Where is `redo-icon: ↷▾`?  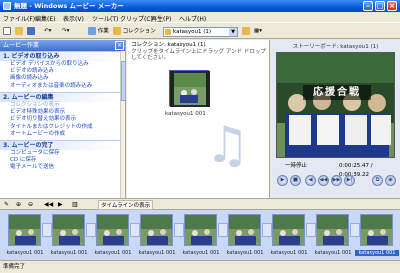
redo-icon: ↷▾ is located at coordinates (65, 31).